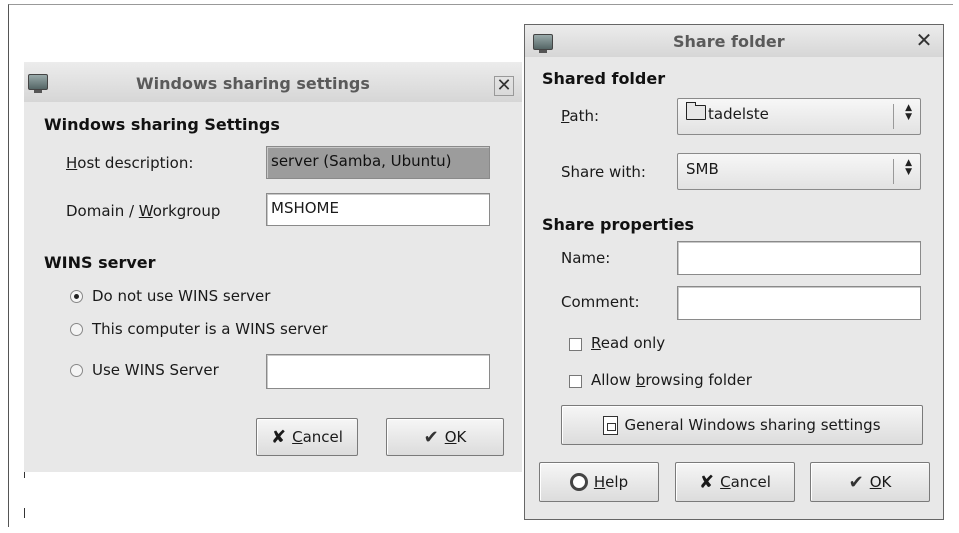 The width and height of the screenshot is (959, 533). Describe the element at coordinates (181, 296) in the screenshot. I see `radio-no-wins-label: Do not use WINS server` at that location.